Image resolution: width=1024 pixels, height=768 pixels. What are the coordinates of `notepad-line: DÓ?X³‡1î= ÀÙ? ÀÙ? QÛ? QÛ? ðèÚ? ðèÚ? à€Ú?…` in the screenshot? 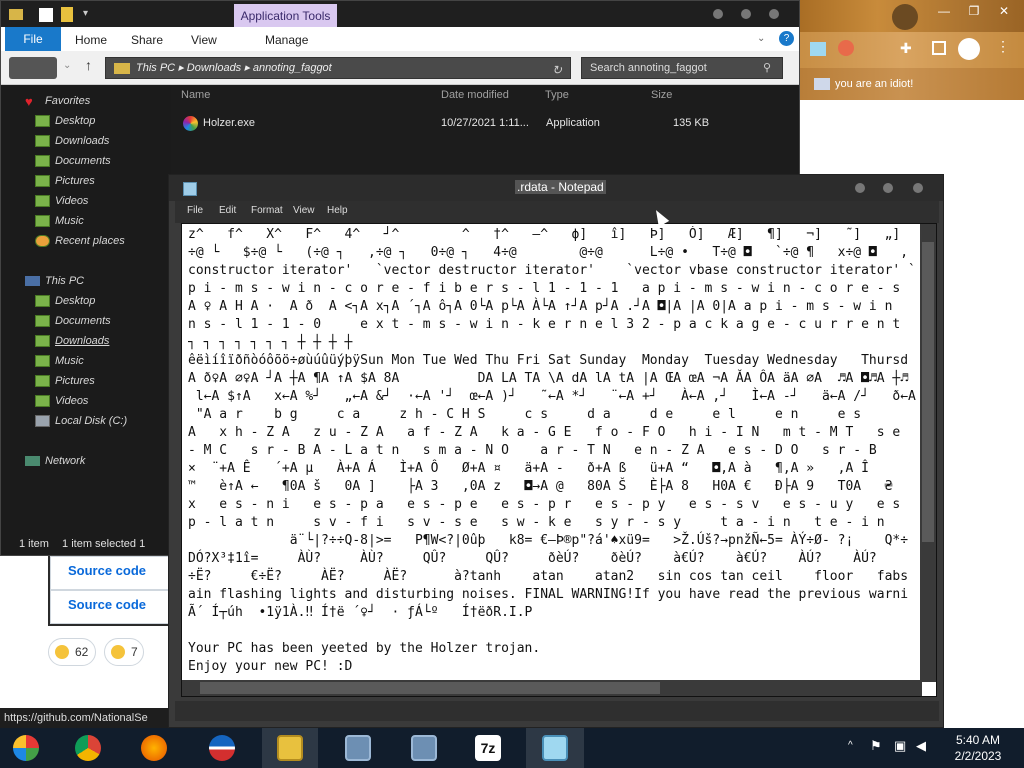 It's located at (532, 558).